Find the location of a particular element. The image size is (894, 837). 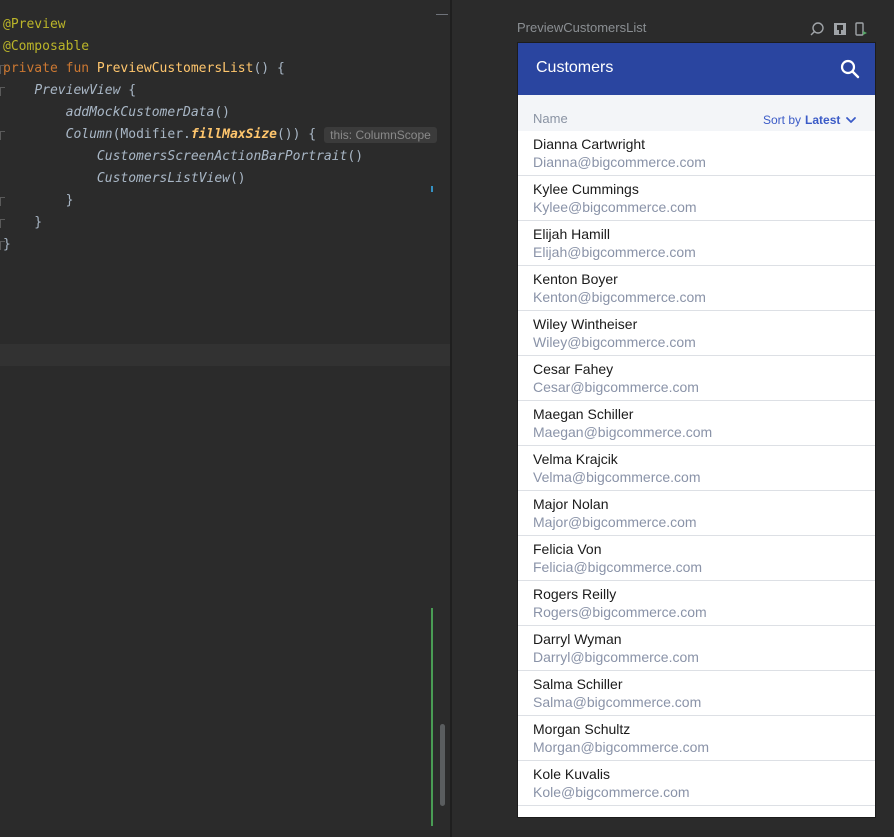

code-token: CustomersListView is located at coordinates (163, 178).